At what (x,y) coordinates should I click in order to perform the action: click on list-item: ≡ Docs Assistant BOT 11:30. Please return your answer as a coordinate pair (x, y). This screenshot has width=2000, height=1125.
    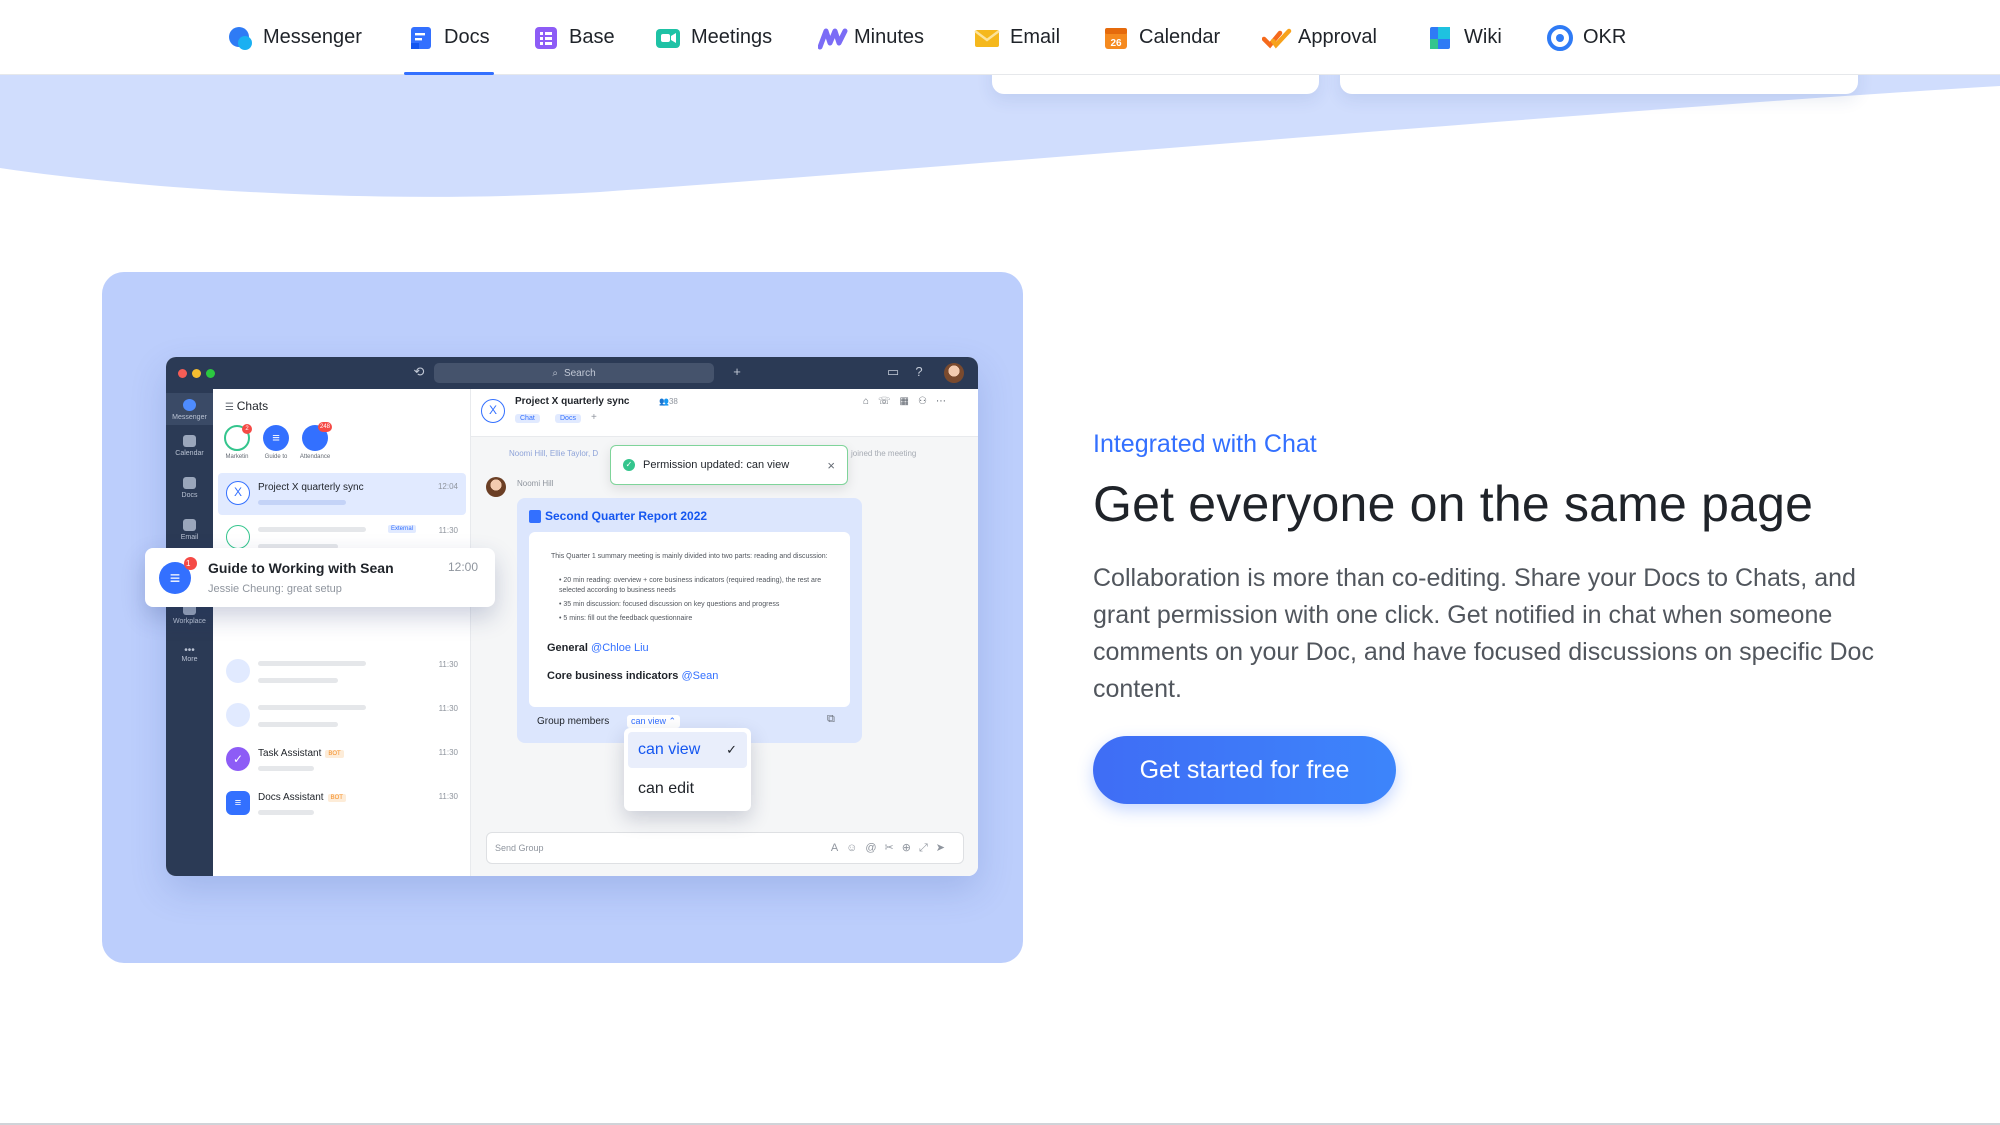
    Looking at the image, I should click on (342, 804).